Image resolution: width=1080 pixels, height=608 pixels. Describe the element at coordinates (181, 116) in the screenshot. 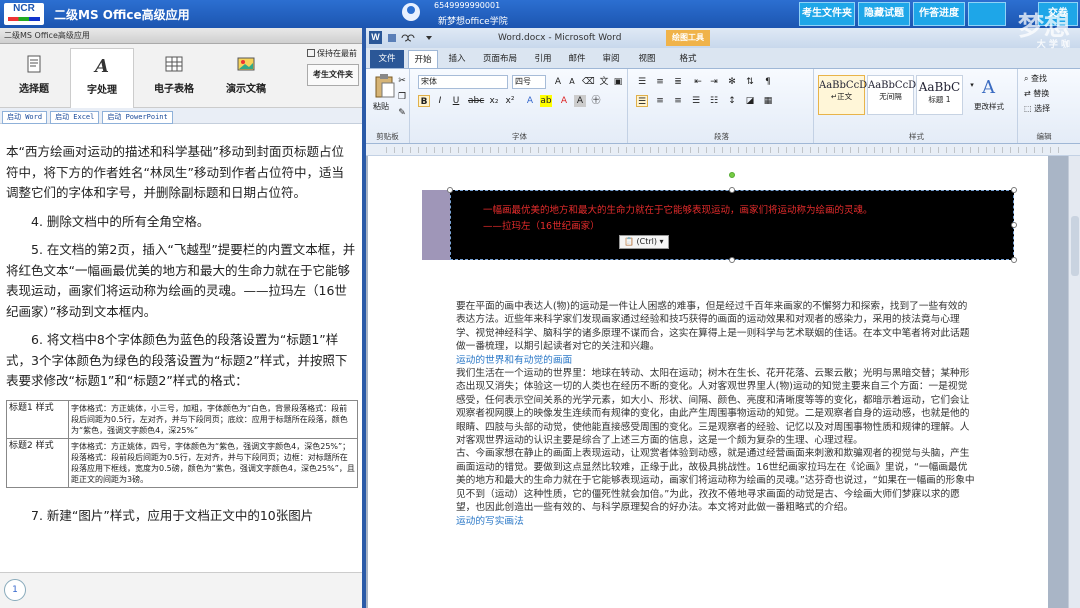

I see `launch-bar: 启动 Word 启动 Excel 启动 PowerPoint` at that location.